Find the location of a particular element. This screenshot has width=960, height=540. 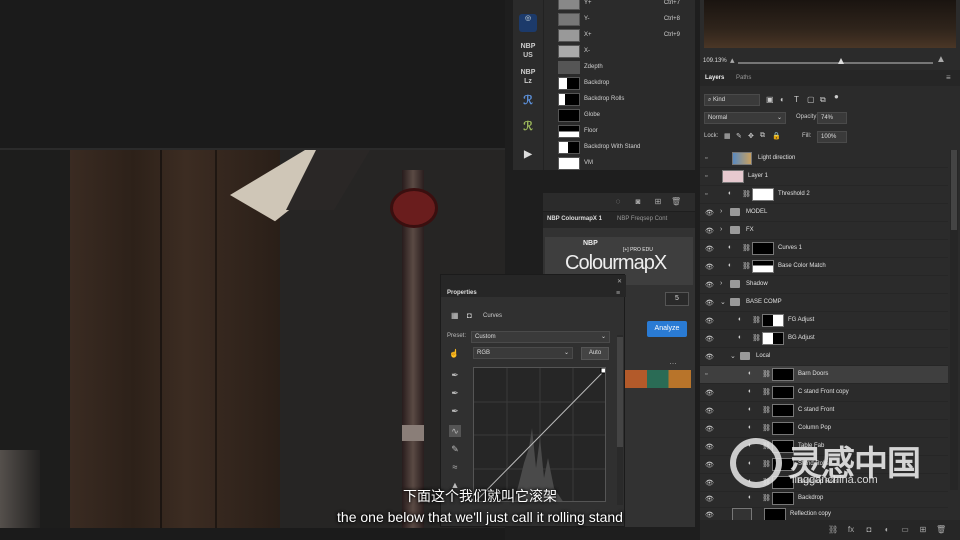

target-adjust-icon: ☝ is located at coordinates (454, 353).